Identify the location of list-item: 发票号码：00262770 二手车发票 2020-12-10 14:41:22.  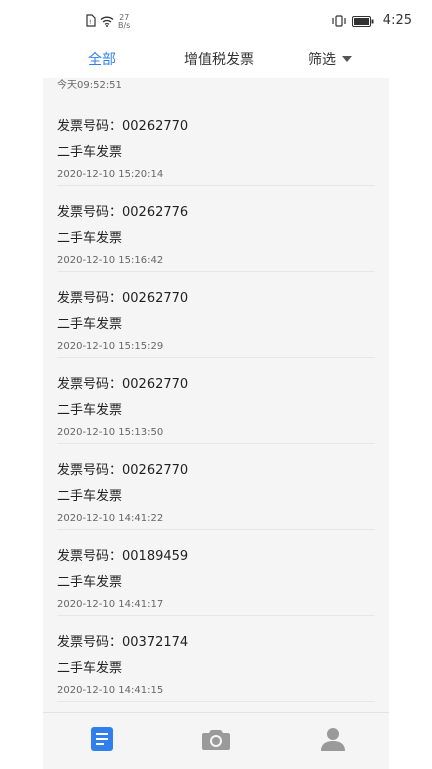
(216, 487).